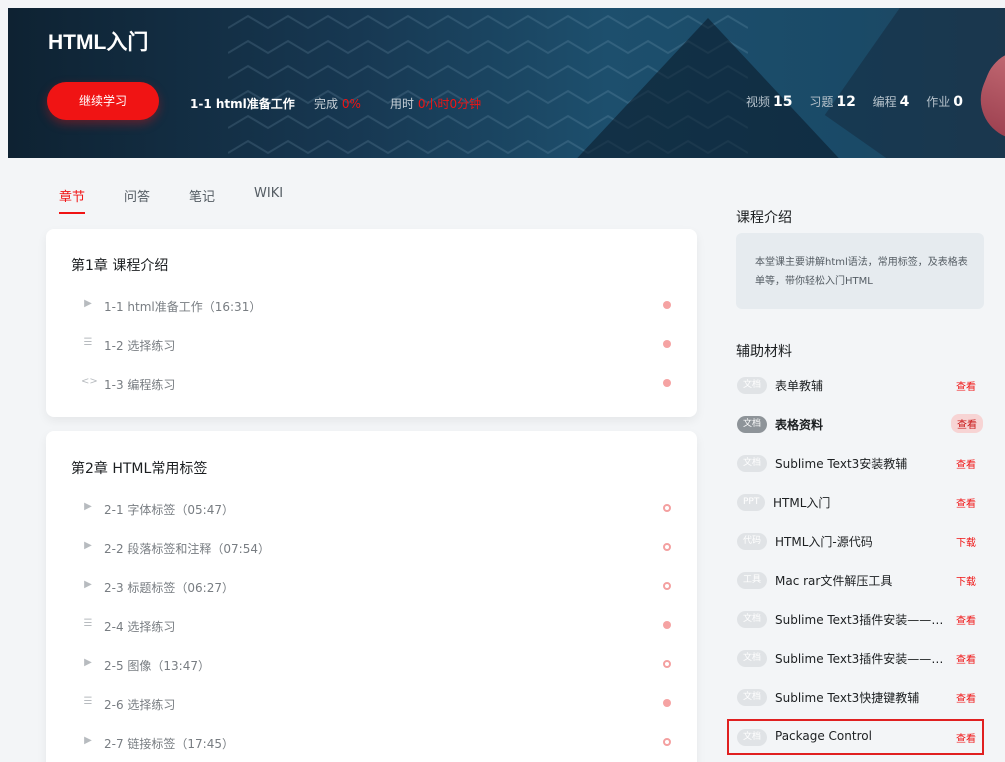 The image size is (1005, 762). I want to click on banner-decor-triangle, so click(708, 88).